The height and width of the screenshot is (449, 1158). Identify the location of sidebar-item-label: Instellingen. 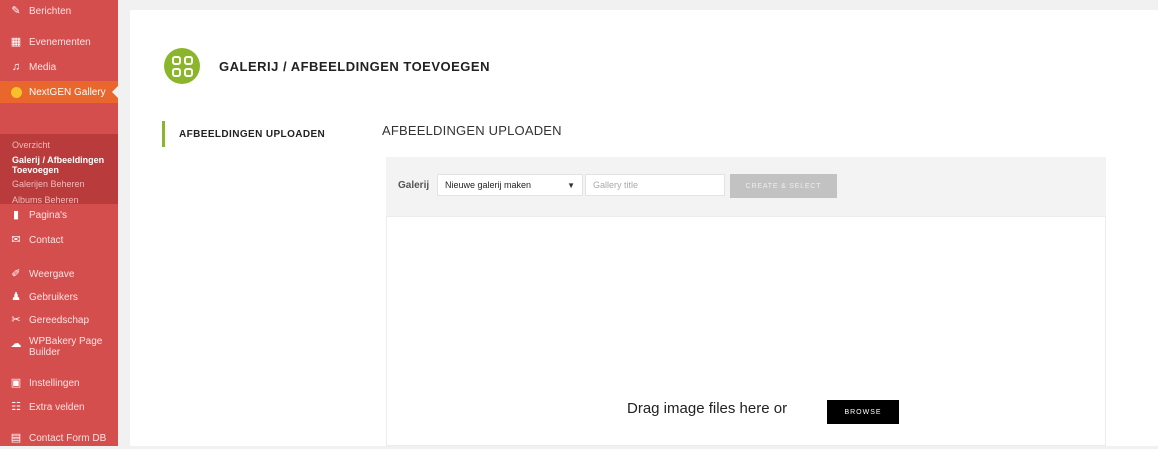
(54, 383).